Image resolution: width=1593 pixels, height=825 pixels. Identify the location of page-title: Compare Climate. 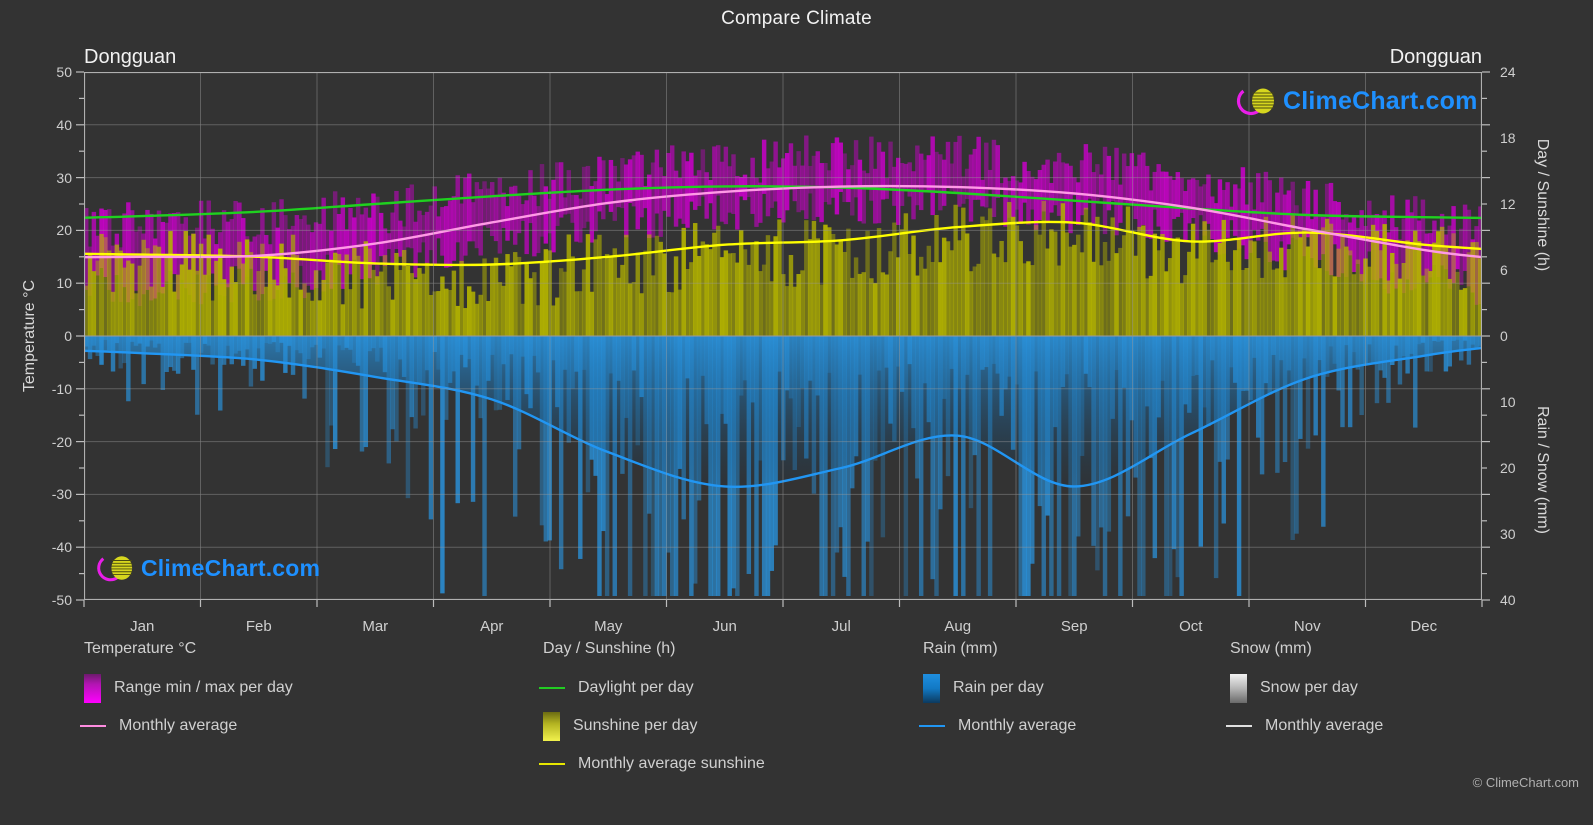
(796, 18).